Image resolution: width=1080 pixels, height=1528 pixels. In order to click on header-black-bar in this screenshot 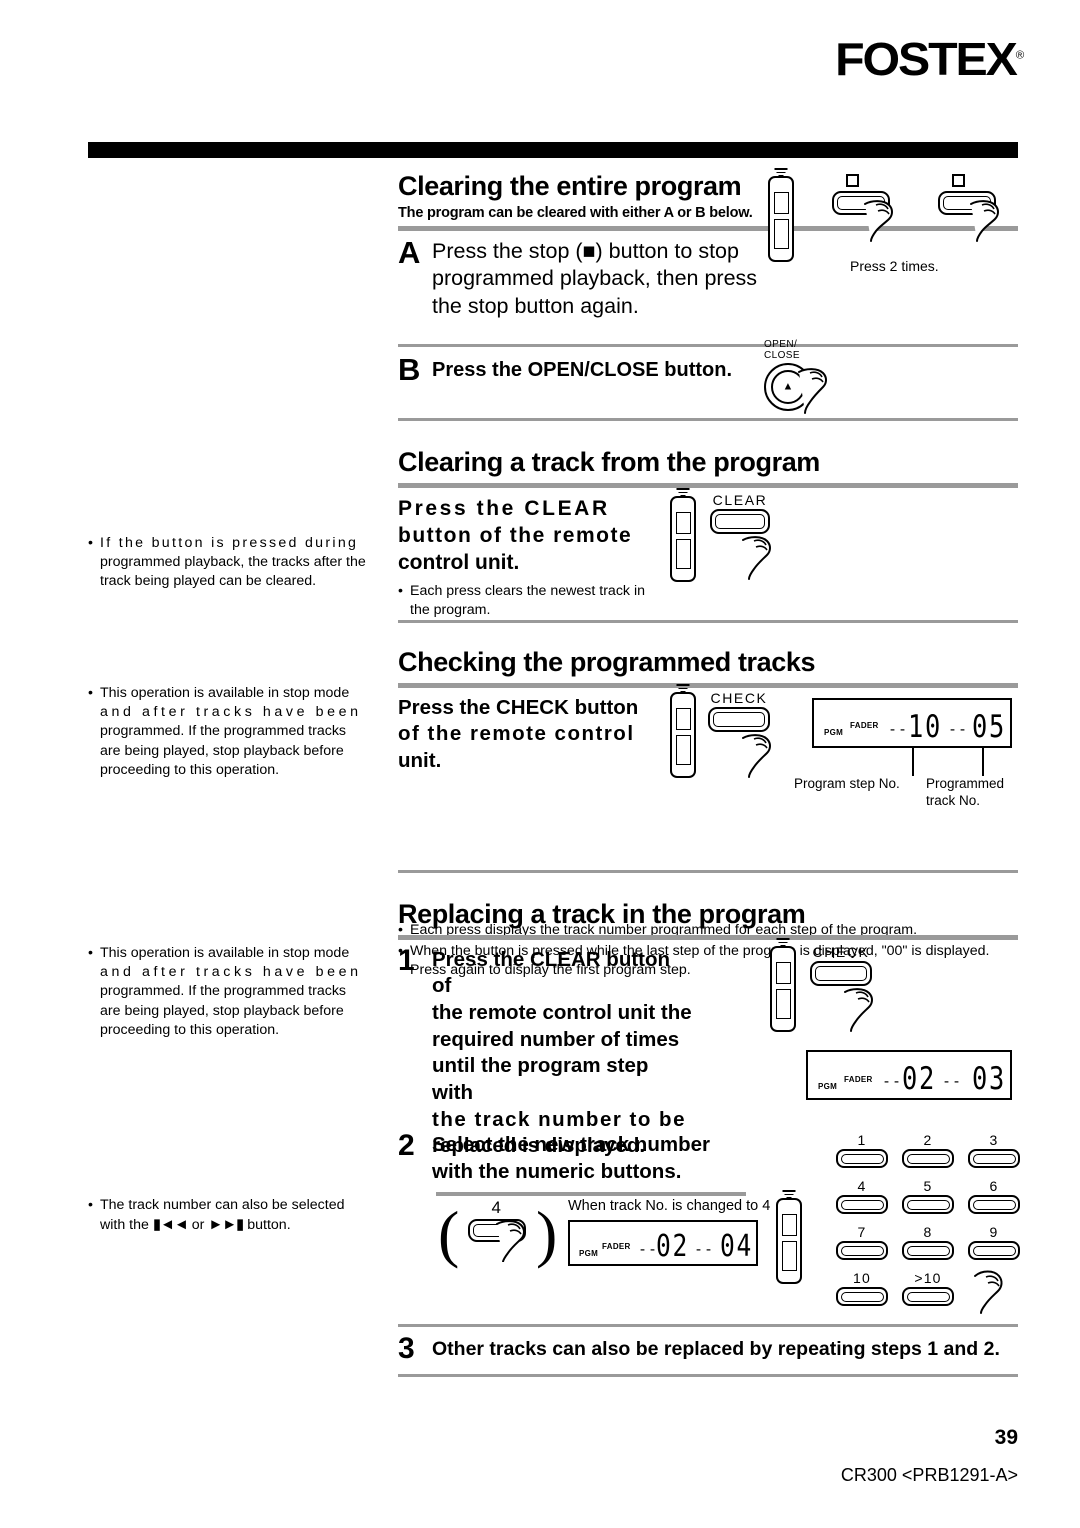, I will do `click(553, 150)`.